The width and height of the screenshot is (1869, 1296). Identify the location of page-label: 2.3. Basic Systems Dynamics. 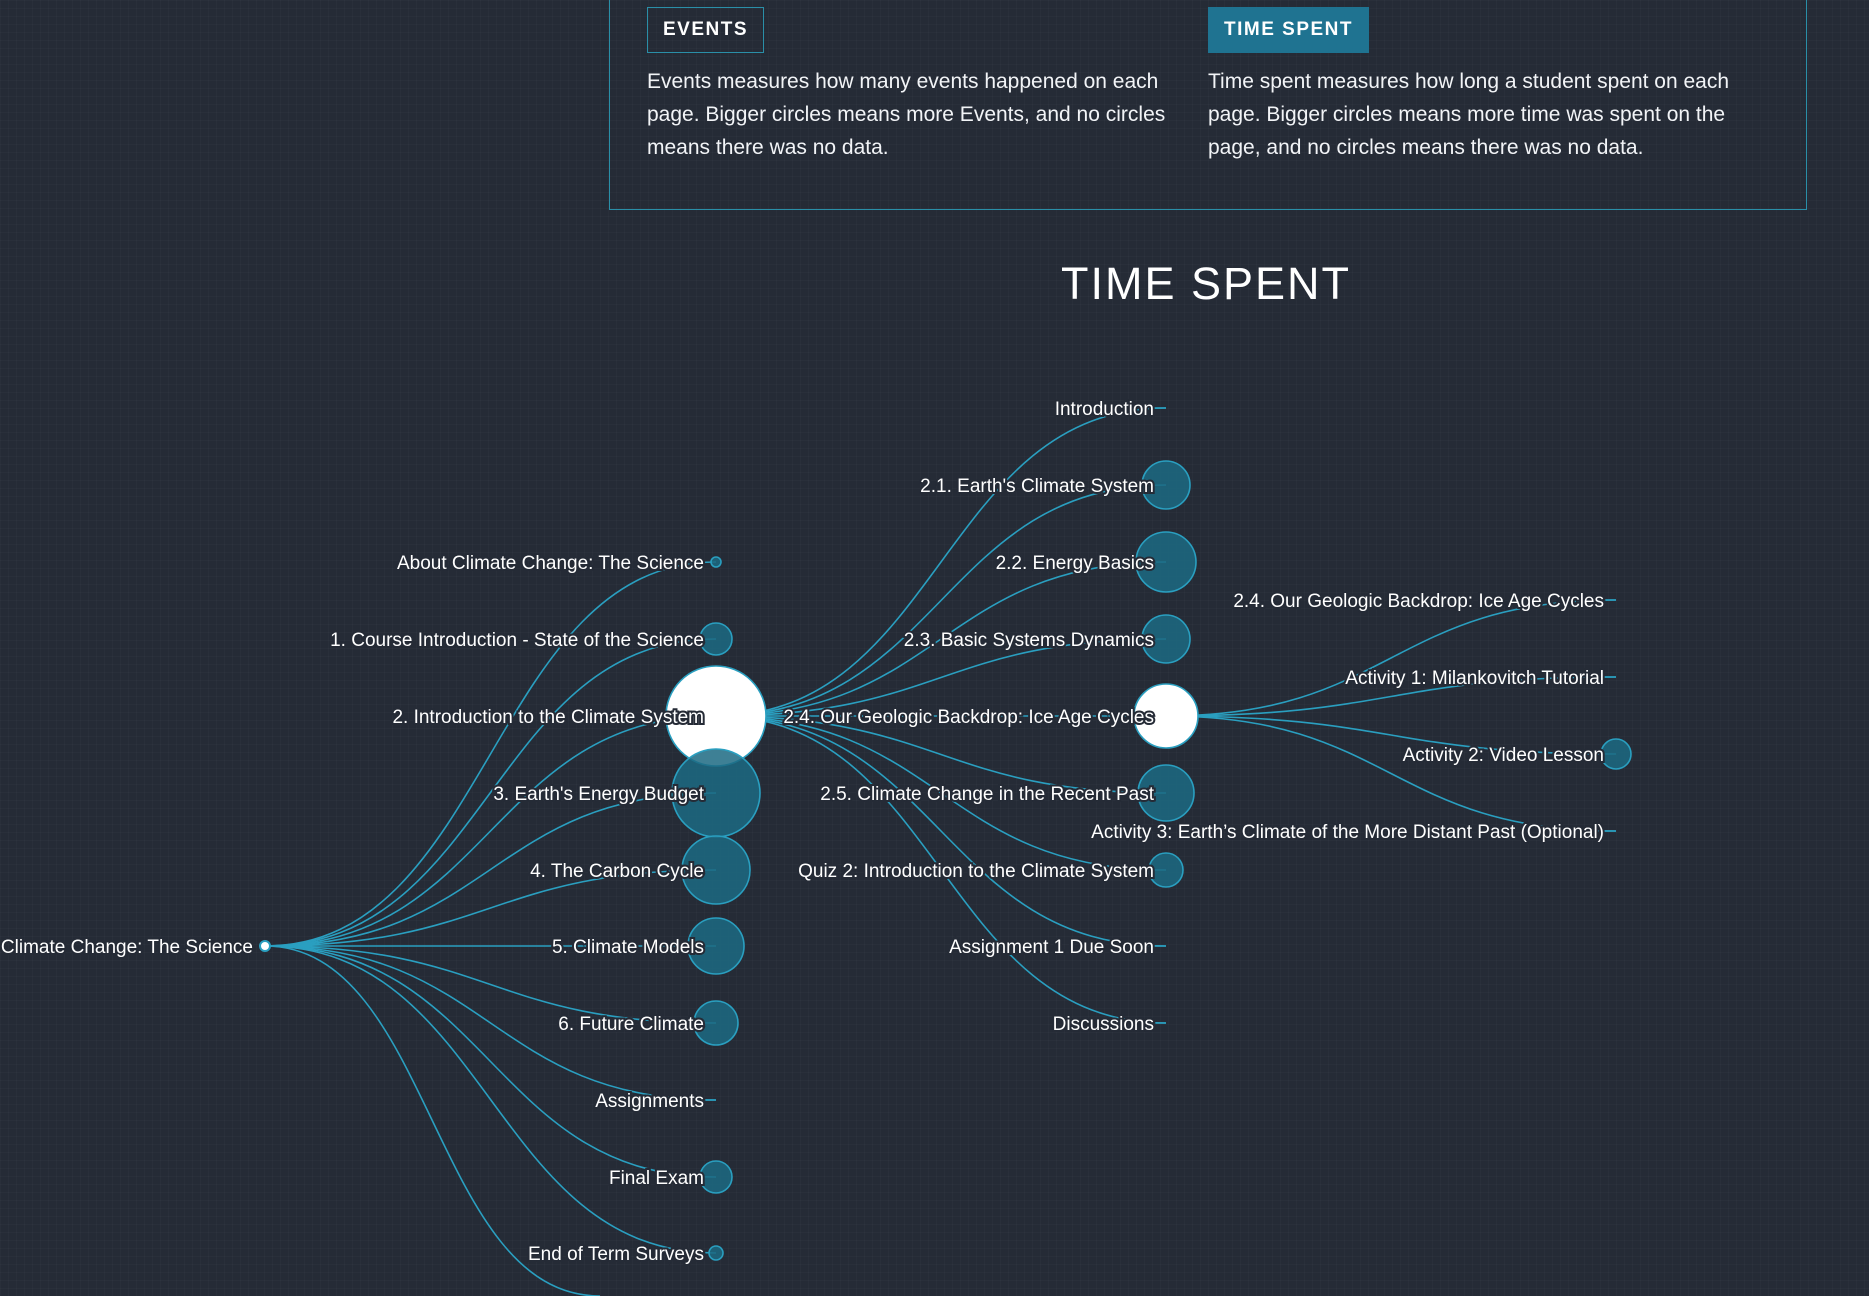
(1029, 640).